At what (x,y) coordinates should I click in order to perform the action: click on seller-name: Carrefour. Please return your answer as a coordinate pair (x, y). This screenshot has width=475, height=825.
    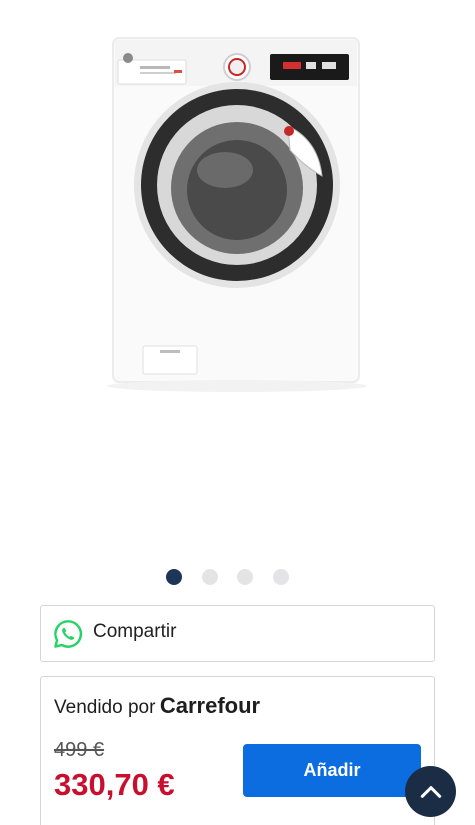
    Looking at the image, I should click on (210, 705).